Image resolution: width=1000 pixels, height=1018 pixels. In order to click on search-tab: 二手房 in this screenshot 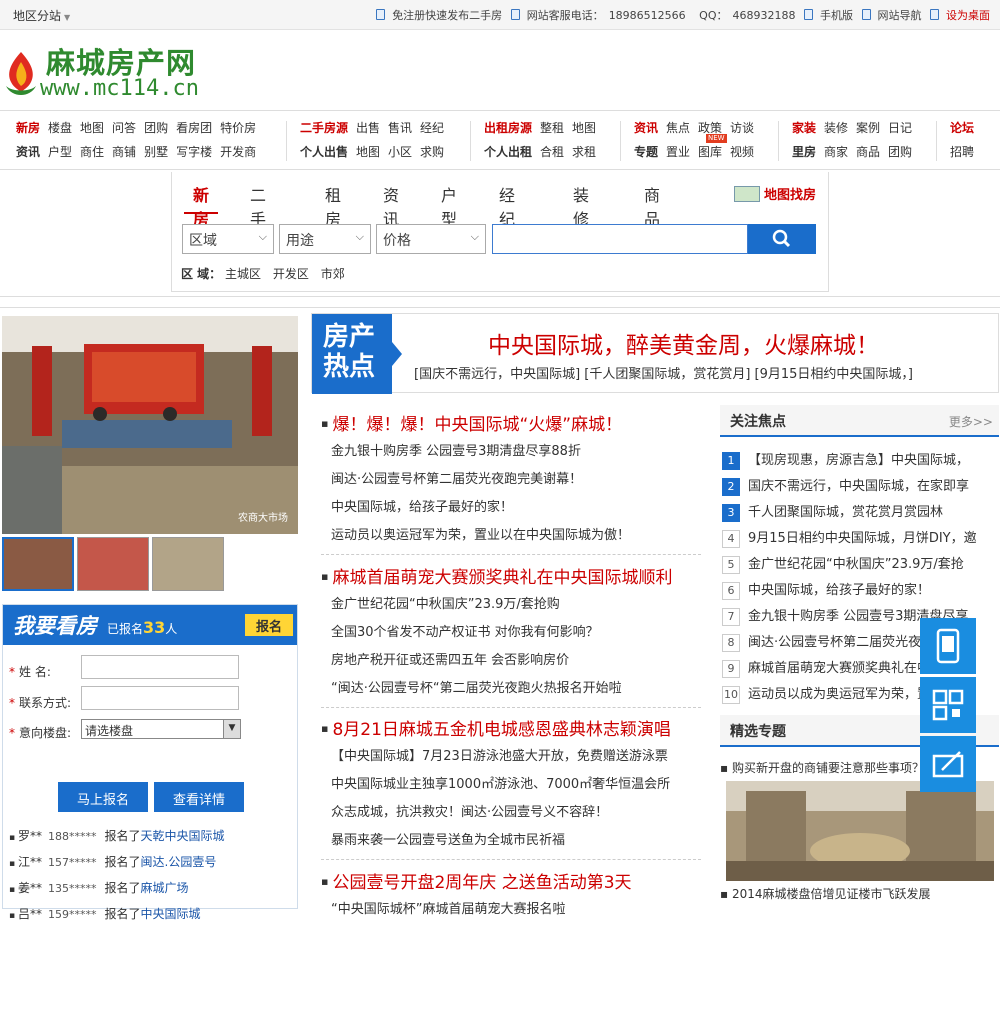, I will do `click(258, 217)`.